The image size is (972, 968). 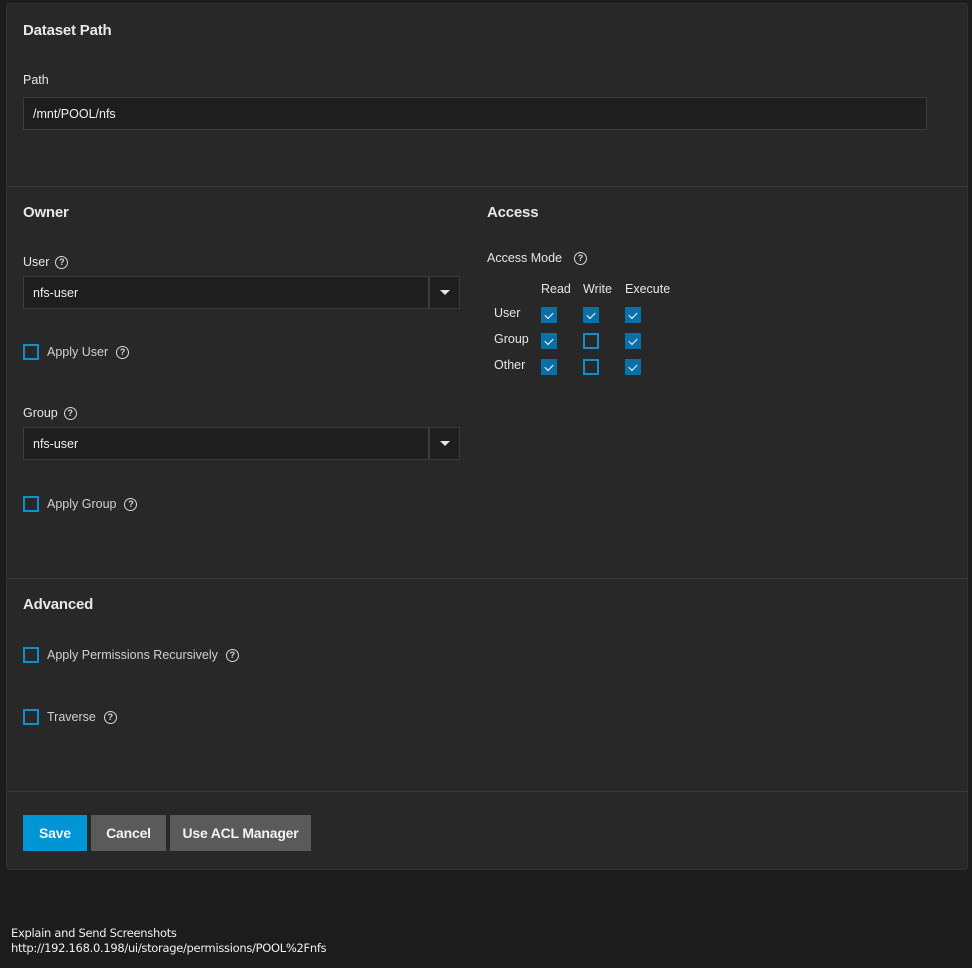 I want to click on group-select-value: nfs-user, so click(x=56, y=443).